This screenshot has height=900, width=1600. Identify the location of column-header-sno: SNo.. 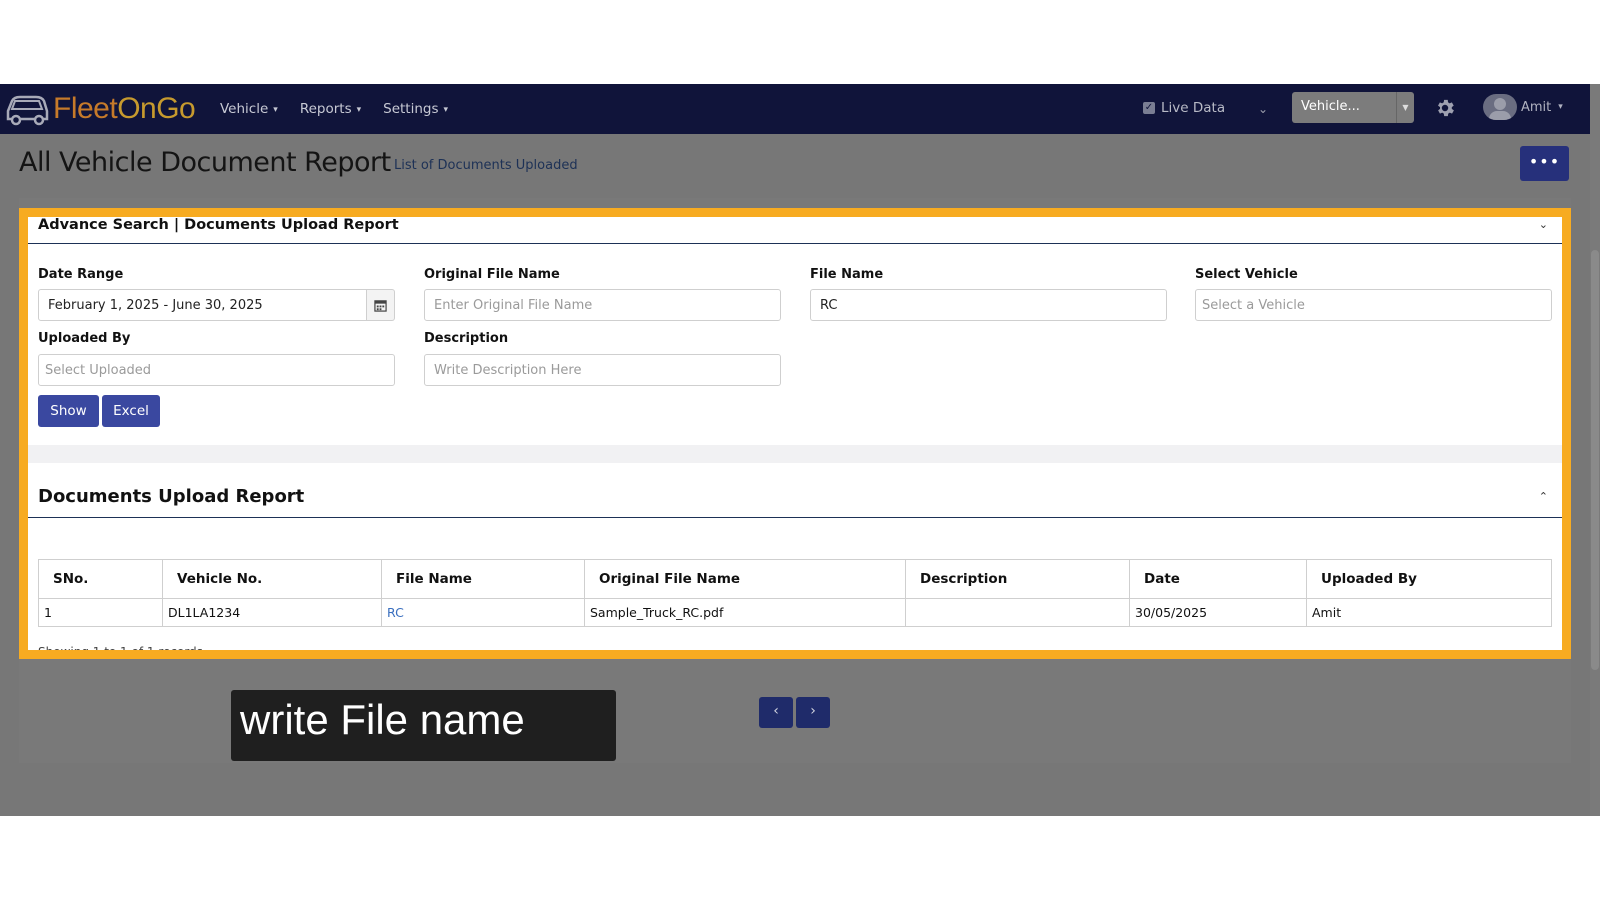
(100, 579).